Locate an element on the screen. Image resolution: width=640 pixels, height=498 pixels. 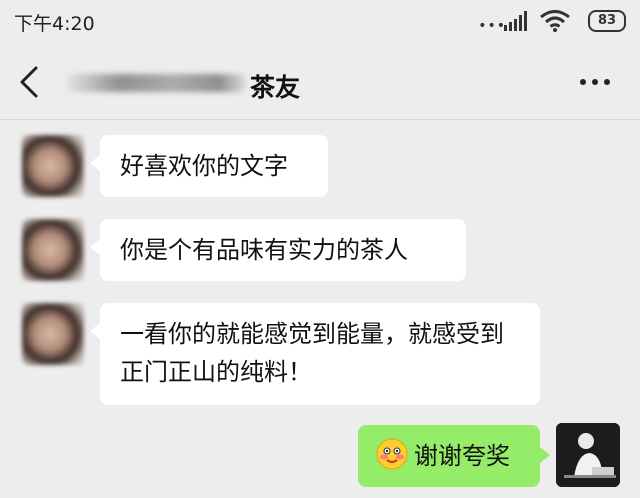
notification-dots-icon: ••• is located at coordinates (492, 26).